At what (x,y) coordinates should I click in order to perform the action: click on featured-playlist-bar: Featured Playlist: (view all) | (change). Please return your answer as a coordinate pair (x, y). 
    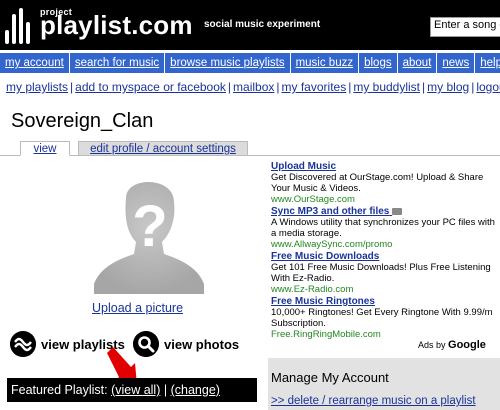
    Looking at the image, I should click on (132, 390).